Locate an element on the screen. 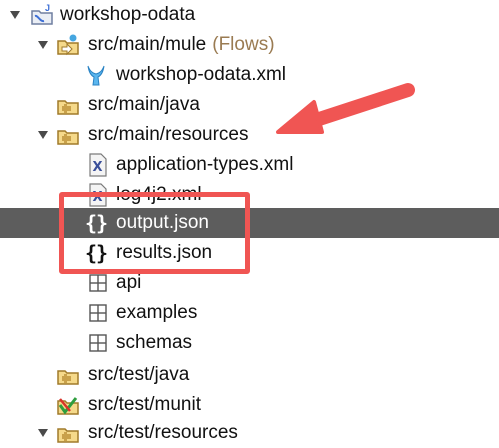  tree-item-label: src/main/mule (Flows) is located at coordinates (181, 45).